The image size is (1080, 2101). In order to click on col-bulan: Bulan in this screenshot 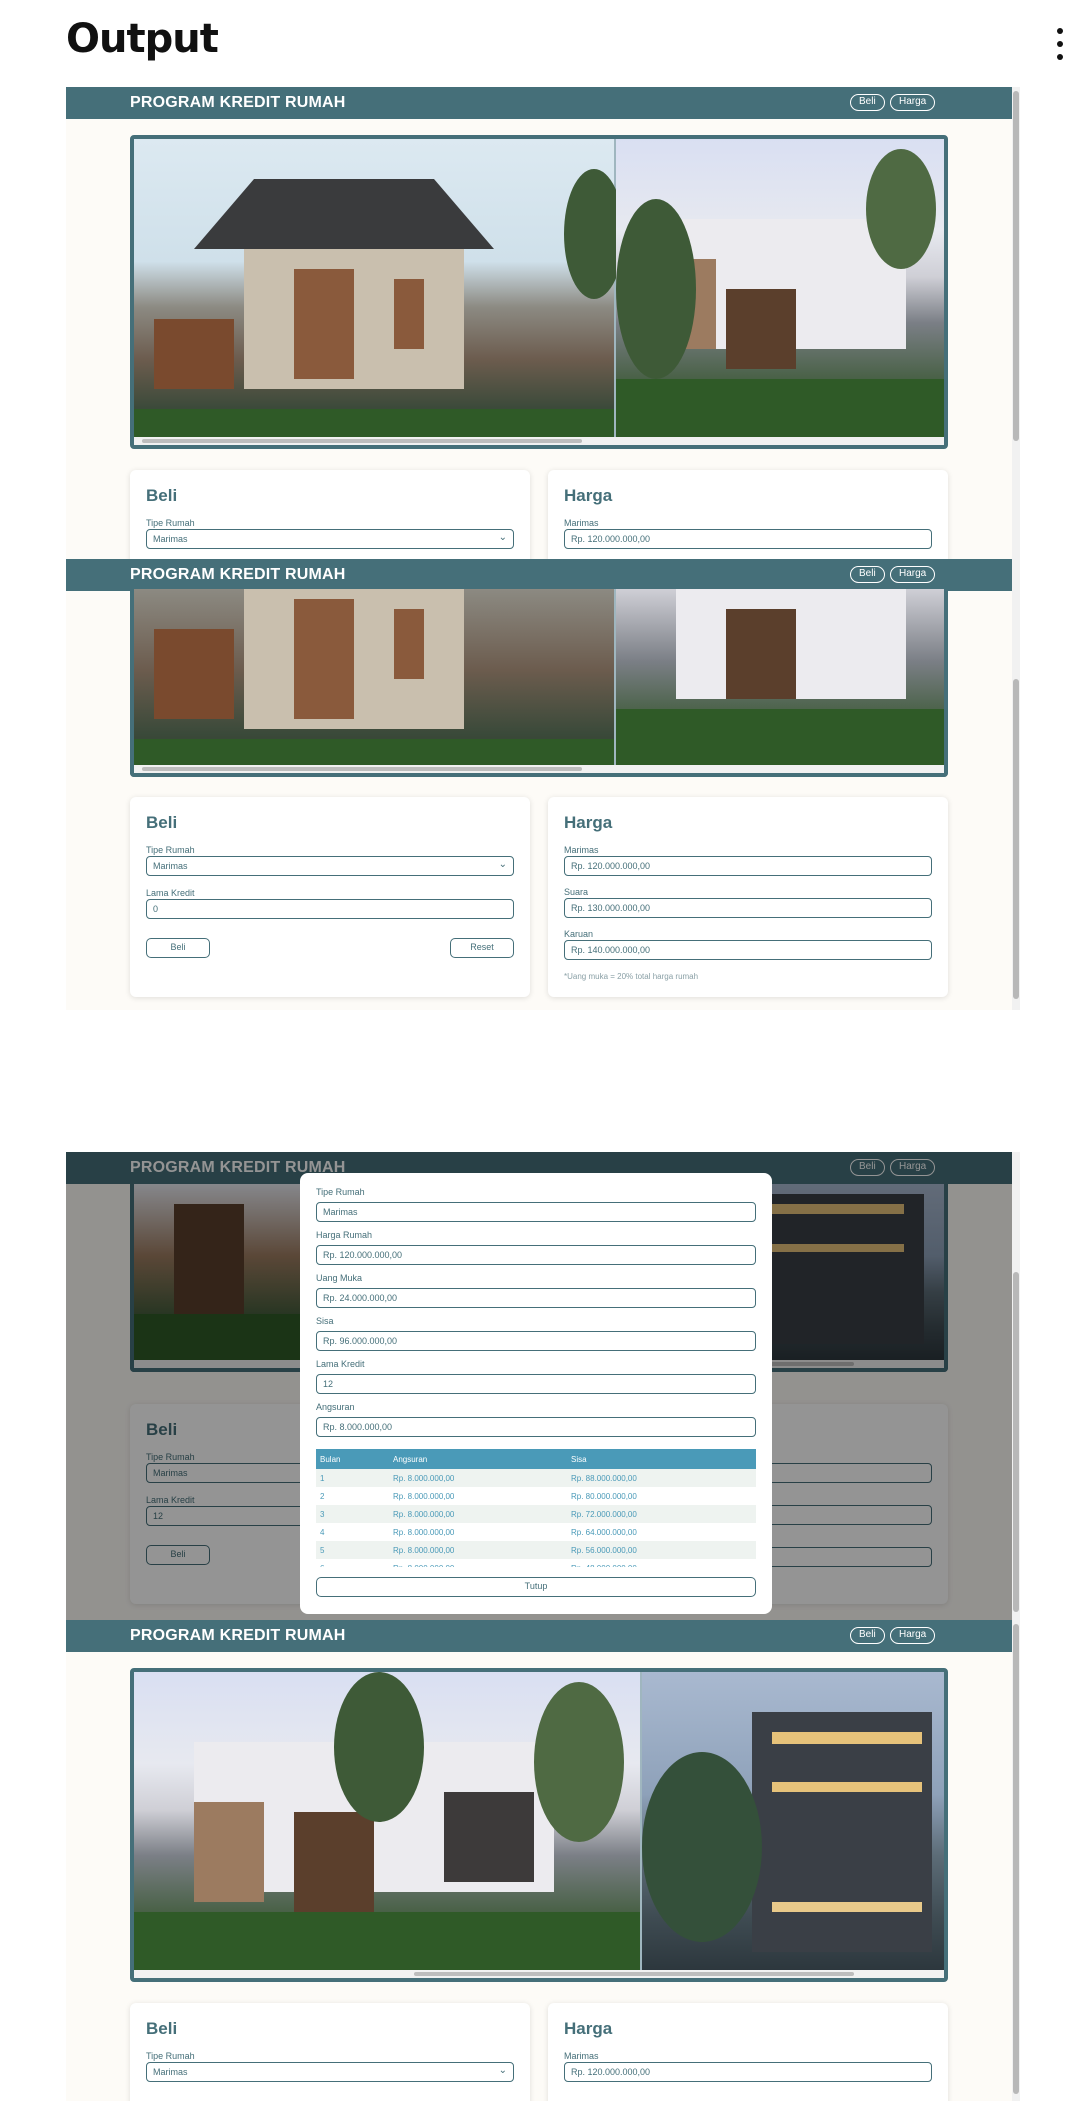, I will do `click(330, 1459)`.